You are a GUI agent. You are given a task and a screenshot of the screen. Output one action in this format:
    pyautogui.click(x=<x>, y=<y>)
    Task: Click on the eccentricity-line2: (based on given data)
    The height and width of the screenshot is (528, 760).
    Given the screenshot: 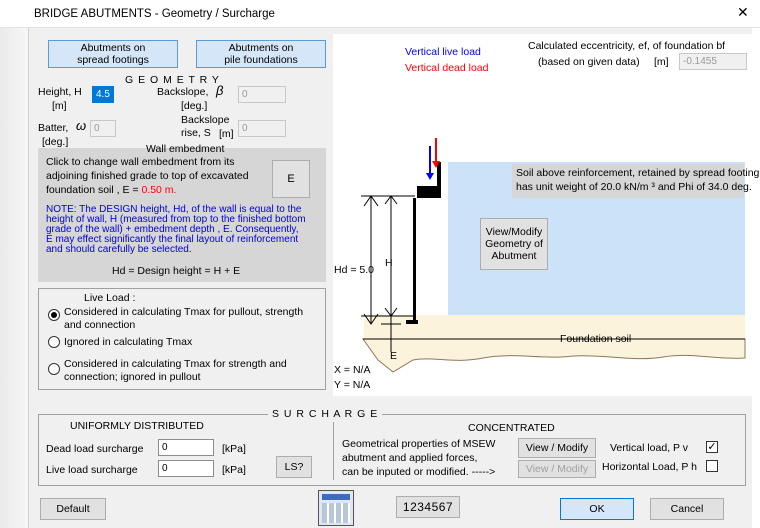 What is the action you would take?
    pyautogui.click(x=589, y=62)
    